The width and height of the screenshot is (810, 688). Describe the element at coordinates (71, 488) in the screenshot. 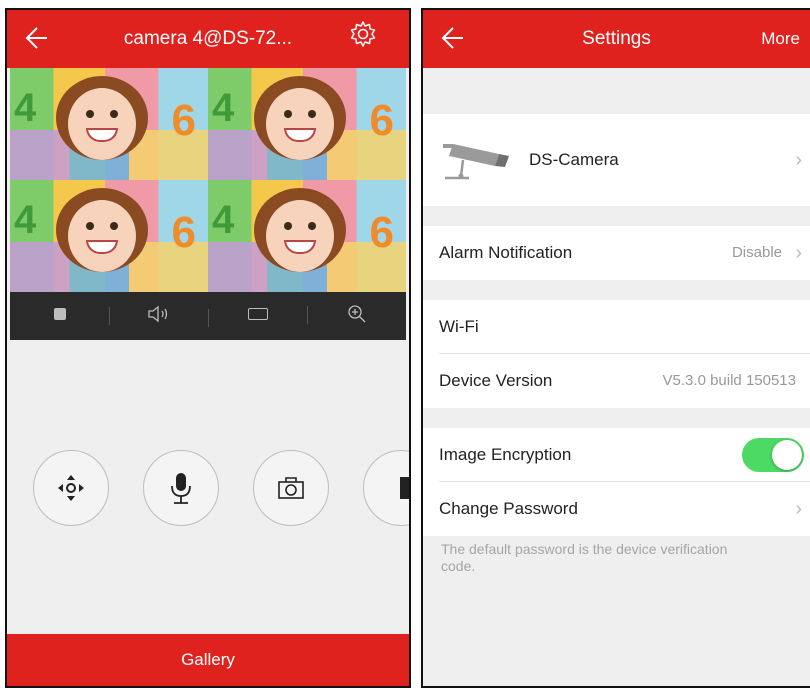

I see `ptz-icon` at that location.